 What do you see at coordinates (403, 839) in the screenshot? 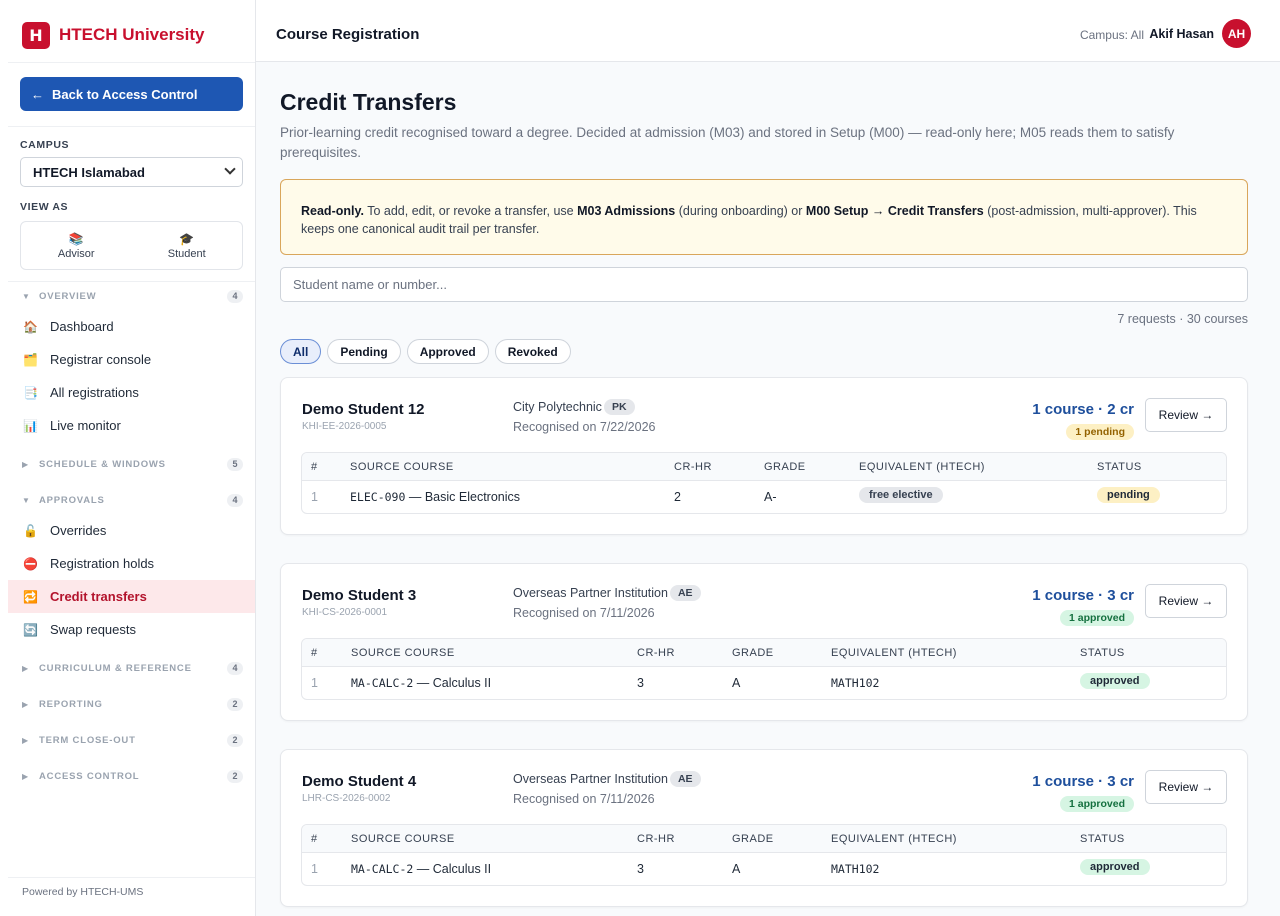
I see `col-header-source-course: SOURCE COURSE` at bounding box center [403, 839].